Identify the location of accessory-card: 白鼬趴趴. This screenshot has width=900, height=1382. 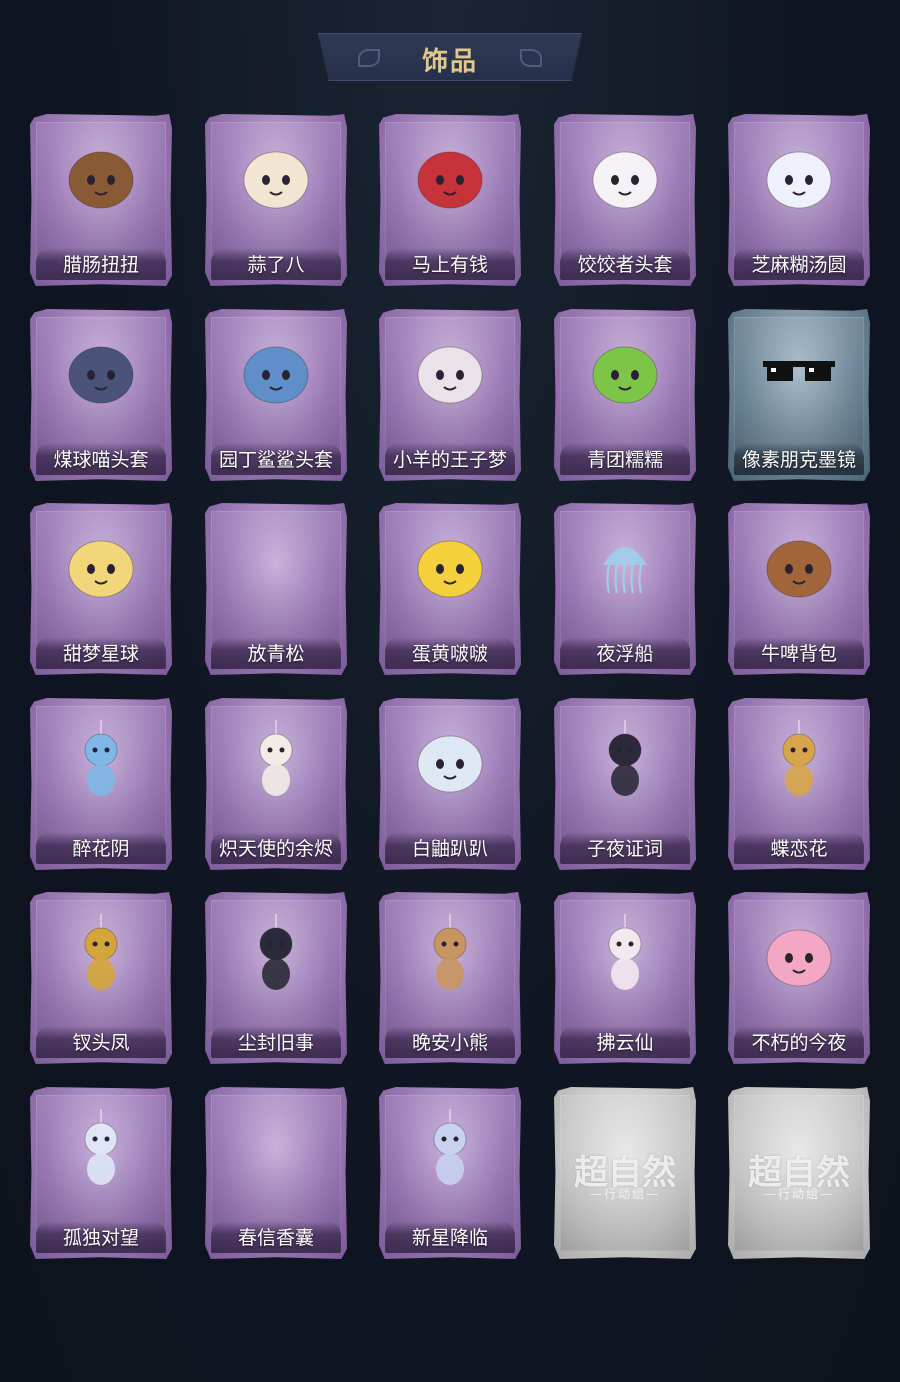
(450, 784).